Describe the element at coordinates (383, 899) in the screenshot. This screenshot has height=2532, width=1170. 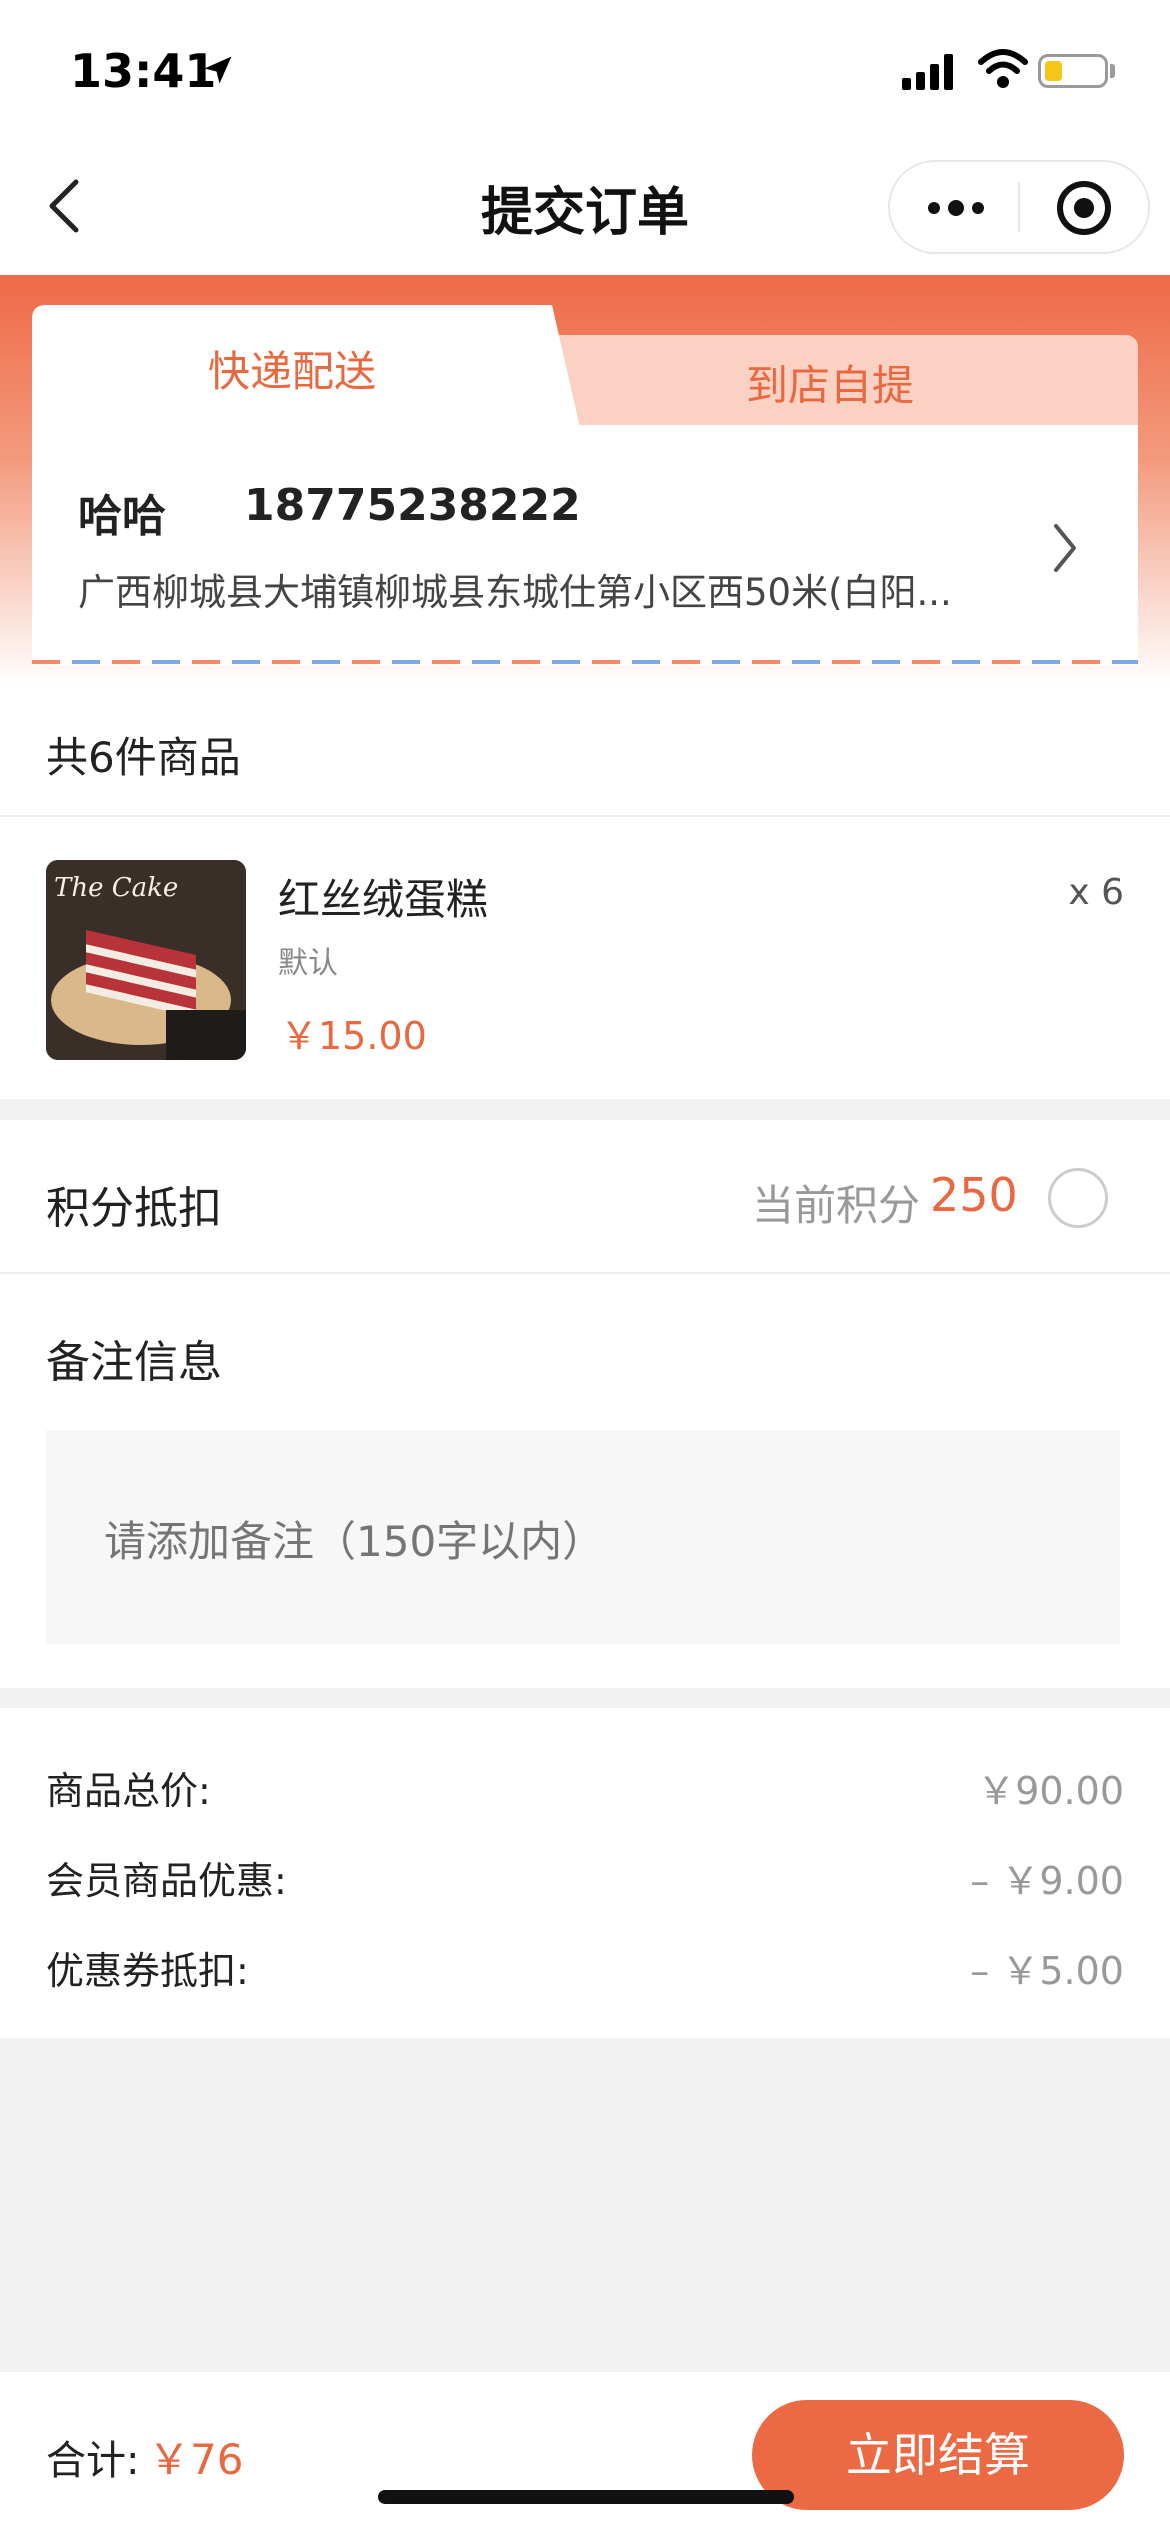
I see `product-name: 红丝绒蛋糕` at that location.